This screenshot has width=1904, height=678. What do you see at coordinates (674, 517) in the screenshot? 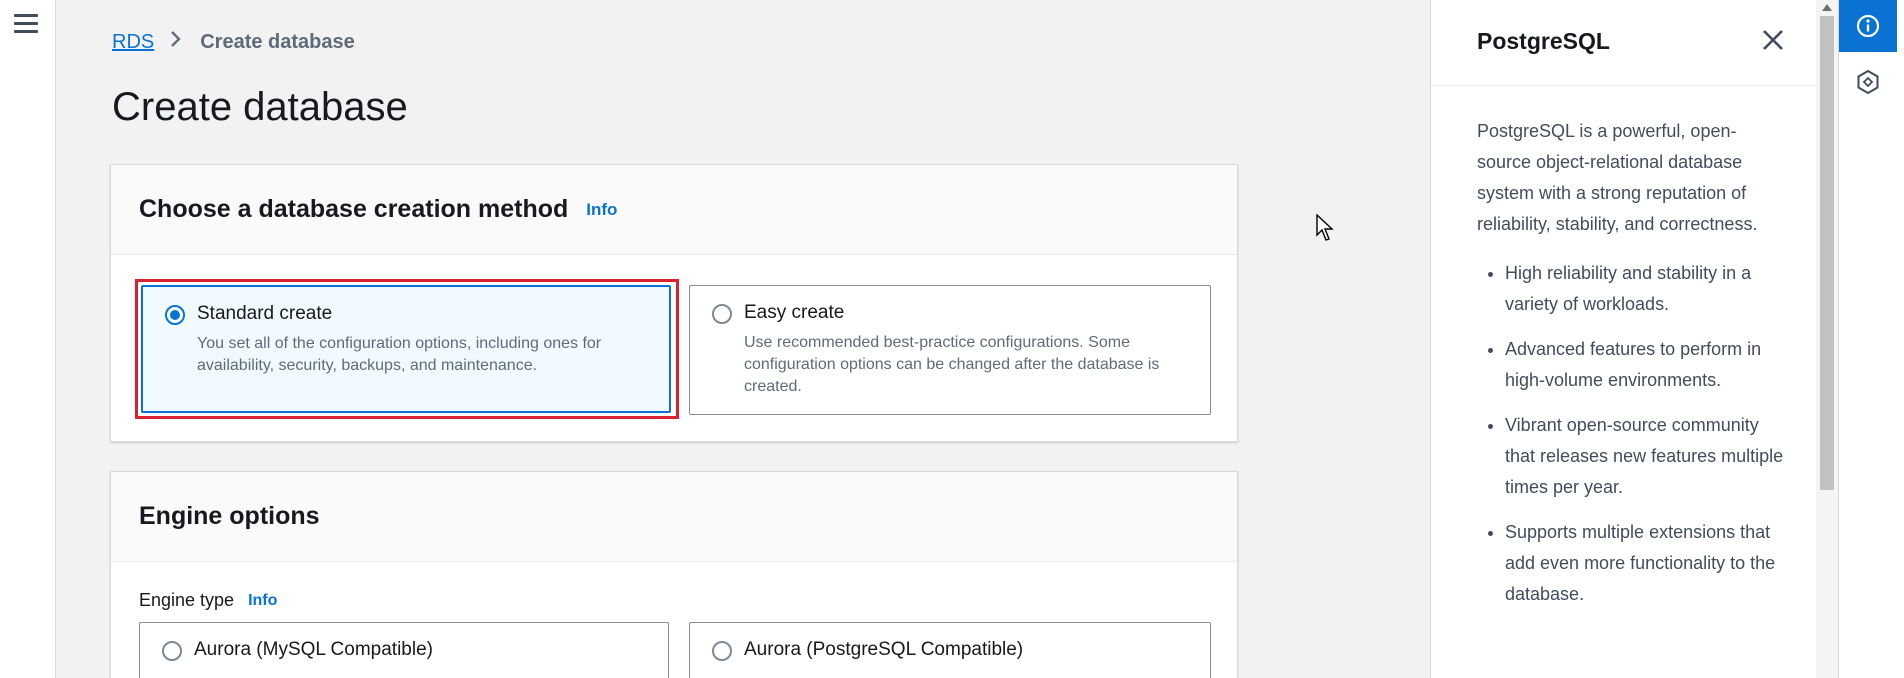
I see `engine-options-header: Engine options` at bounding box center [674, 517].